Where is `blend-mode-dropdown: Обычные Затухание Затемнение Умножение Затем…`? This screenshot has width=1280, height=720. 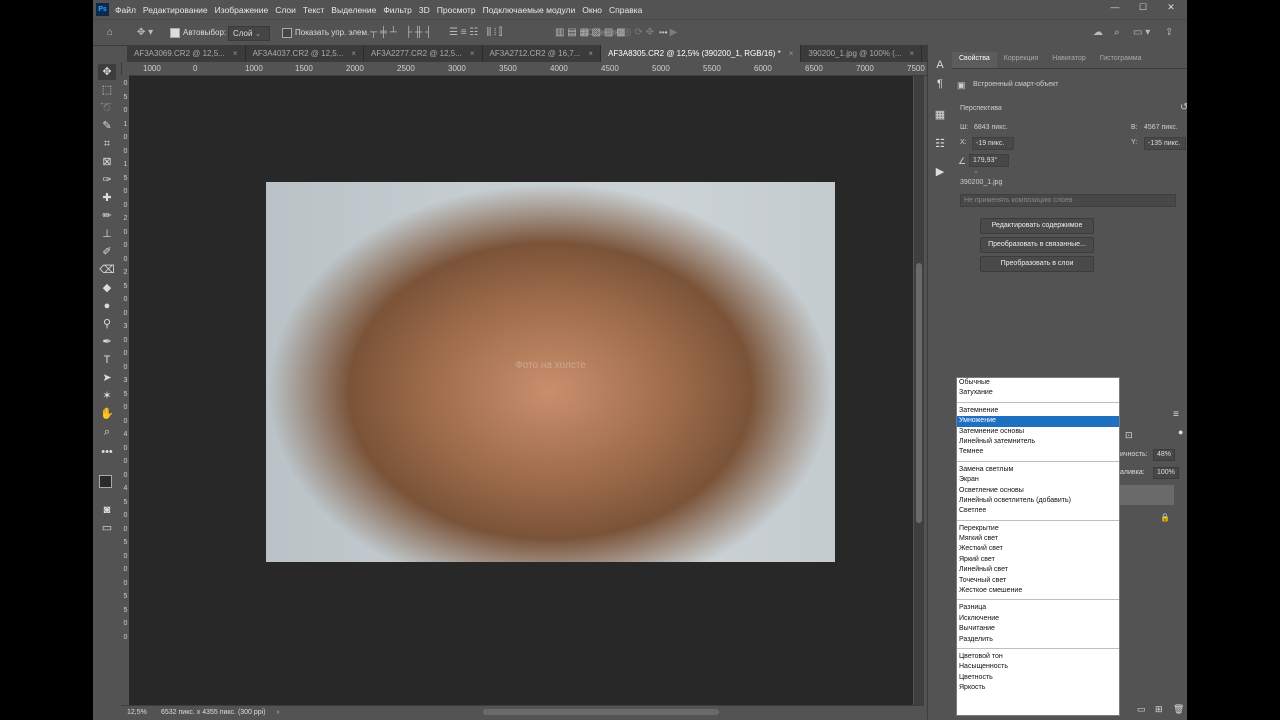 blend-mode-dropdown: Обычные Затухание Затемнение Умножение Затем… is located at coordinates (1038, 546).